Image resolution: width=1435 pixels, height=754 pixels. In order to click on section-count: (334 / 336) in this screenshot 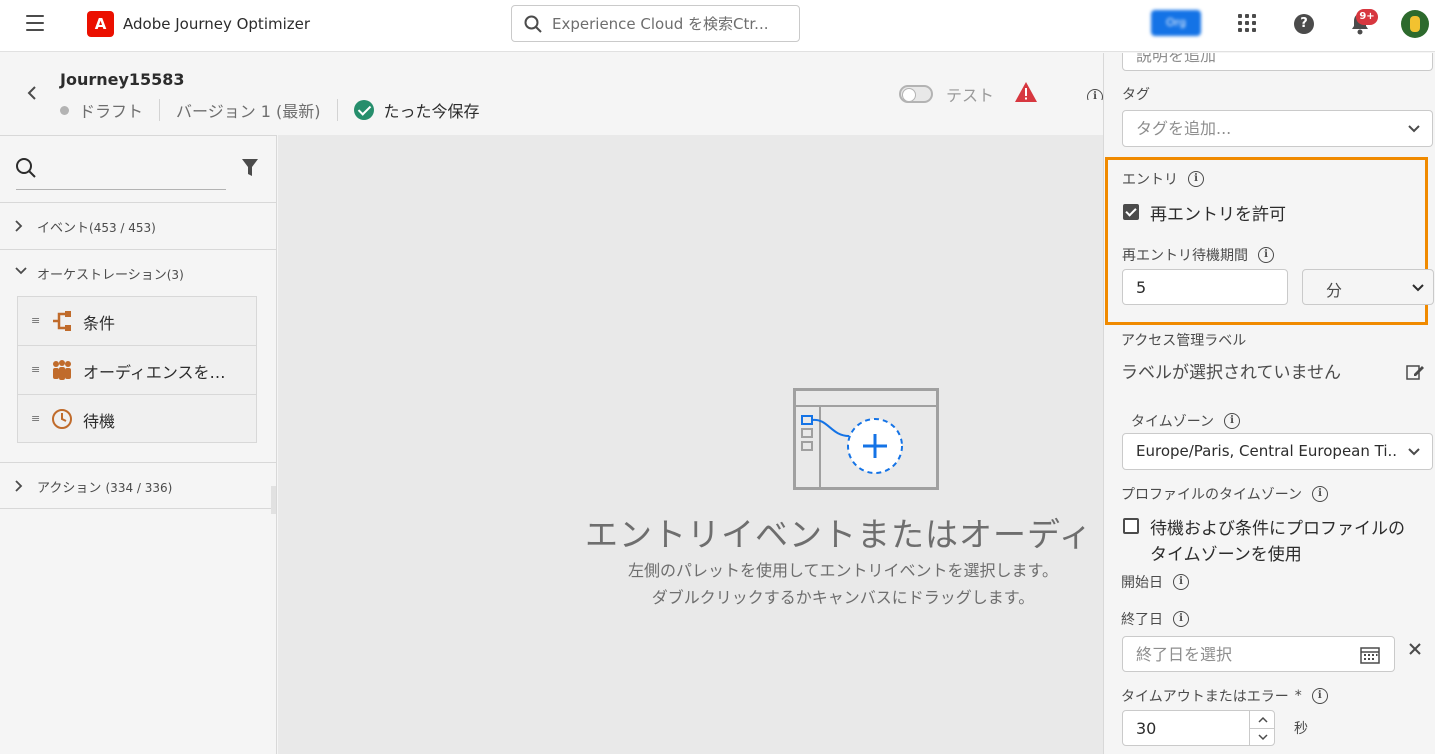, I will do `click(139, 488)`.